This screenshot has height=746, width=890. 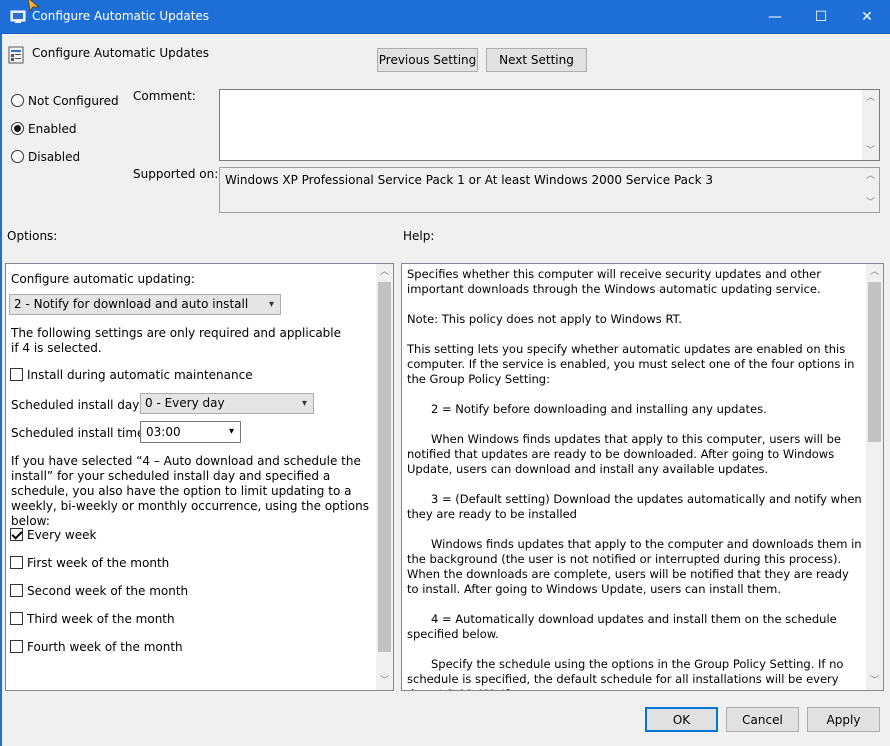 What do you see at coordinates (176, 174) in the screenshot?
I see `supported-on-label: Supported on:` at bounding box center [176, 174].